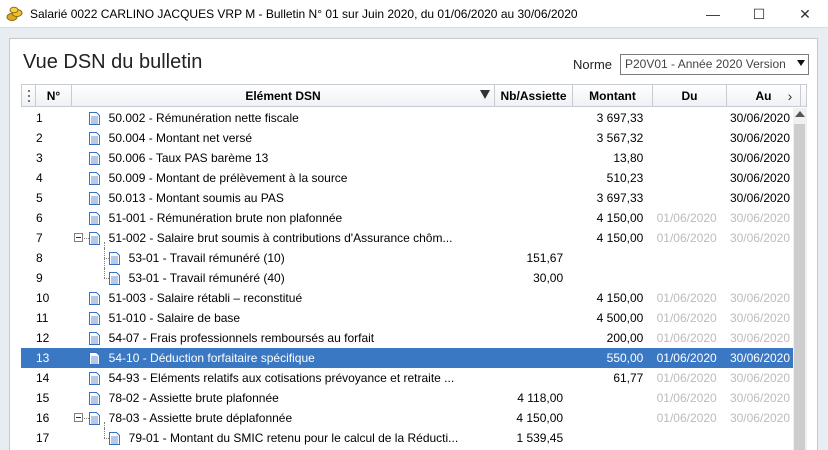  Describe the element at coordinates (407, 258) in the screenshot. I see `table-row: 8 53-01 - Travail rémunéré (10) 151,67` at that location.